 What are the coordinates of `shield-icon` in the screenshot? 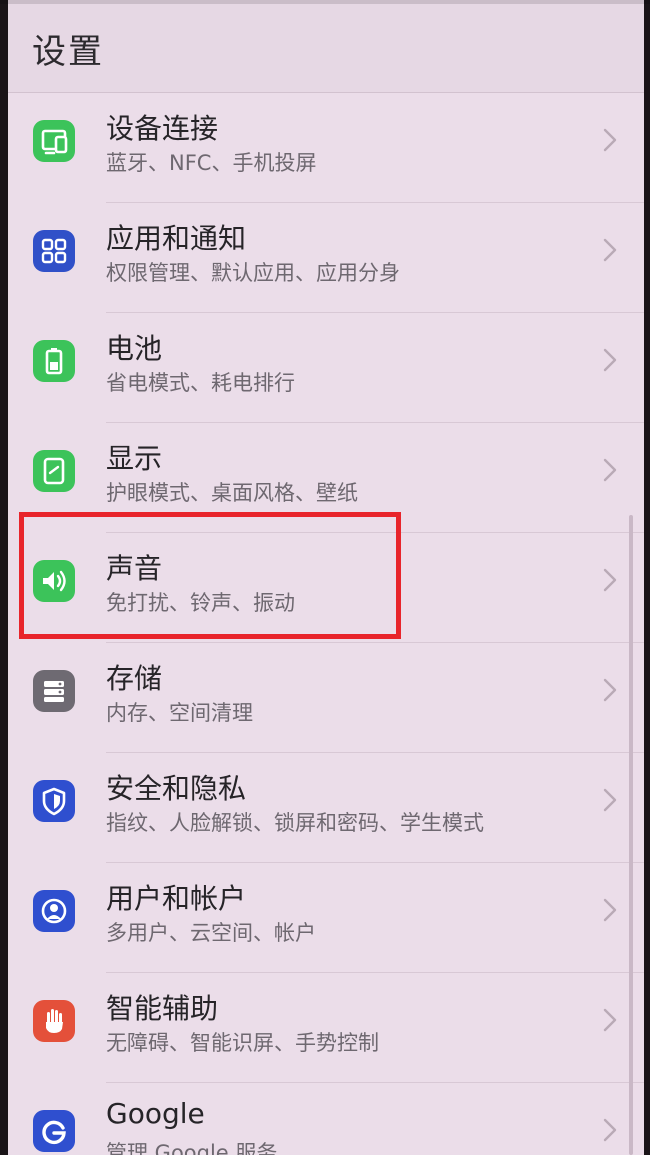 It's located at (54, 801).